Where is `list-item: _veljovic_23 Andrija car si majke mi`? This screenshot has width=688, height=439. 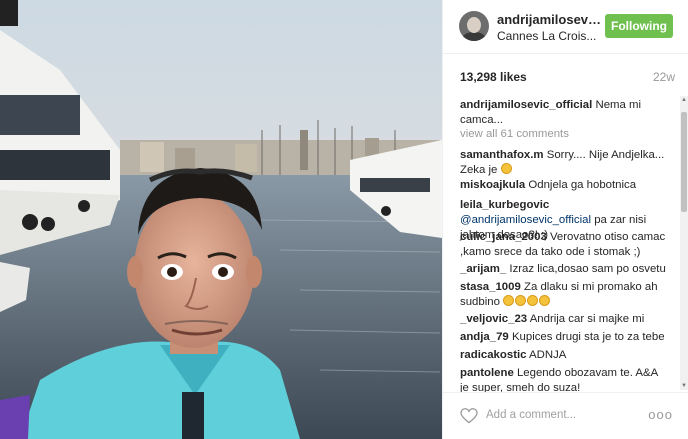 list-item: _veljovic_23 Andrija car si majke mi is located at coordinates (564, 319).